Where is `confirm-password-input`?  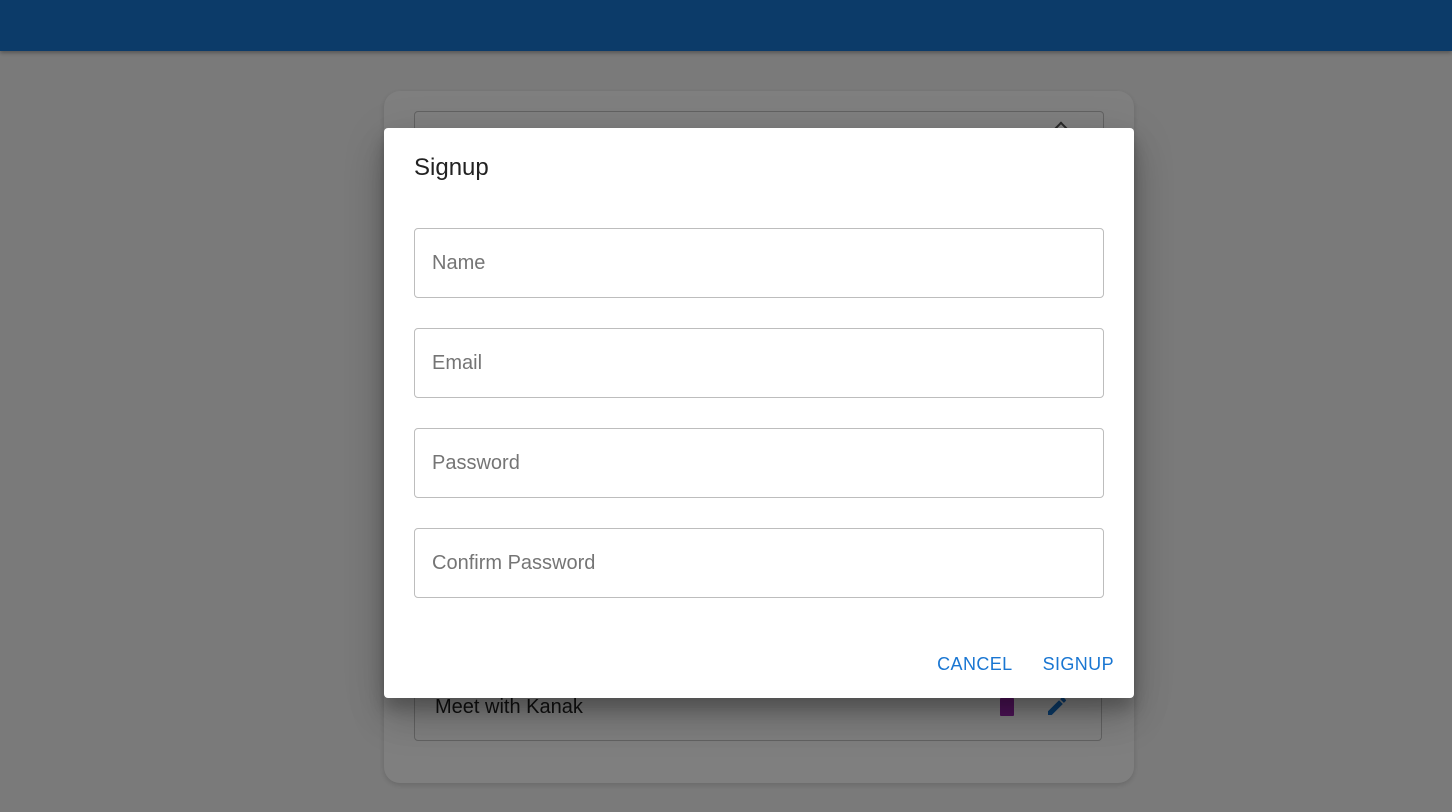 confirm-password-input is located at coordinates (759, 563).